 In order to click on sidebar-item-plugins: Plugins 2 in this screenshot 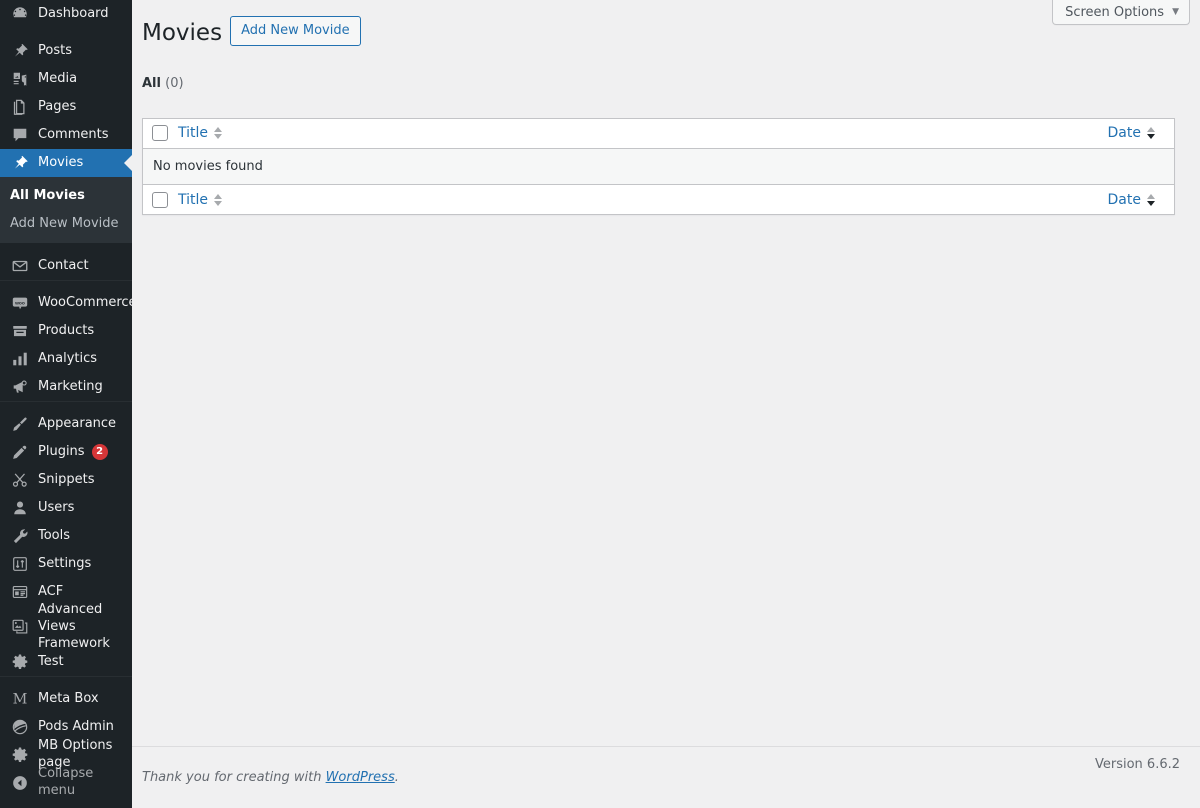, I will do `click(66, 452)`.